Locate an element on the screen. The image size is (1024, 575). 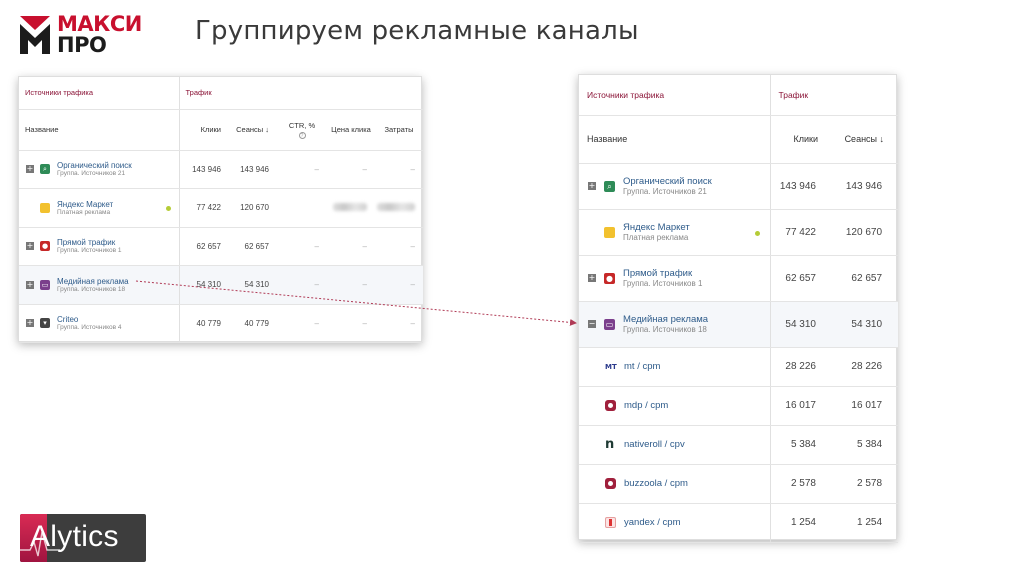
direct-traffic-icon: ● is located at coordinates (45, 246).